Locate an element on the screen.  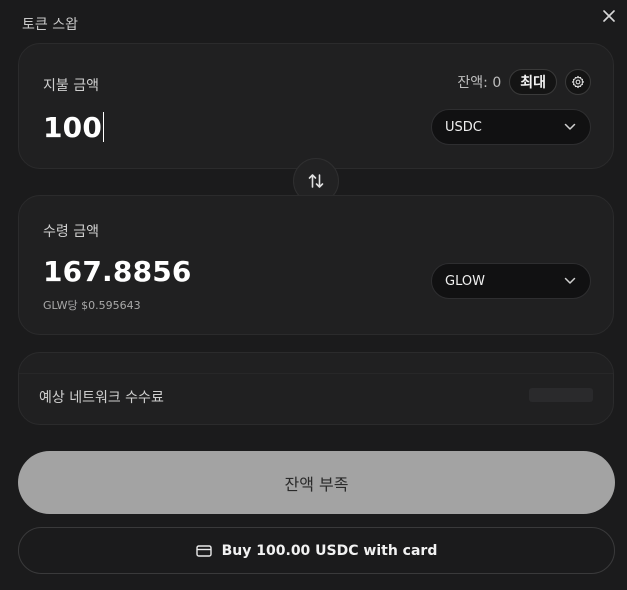
exchange-rate: GLW당 $0.595643 is located at coordinates (92, 305).